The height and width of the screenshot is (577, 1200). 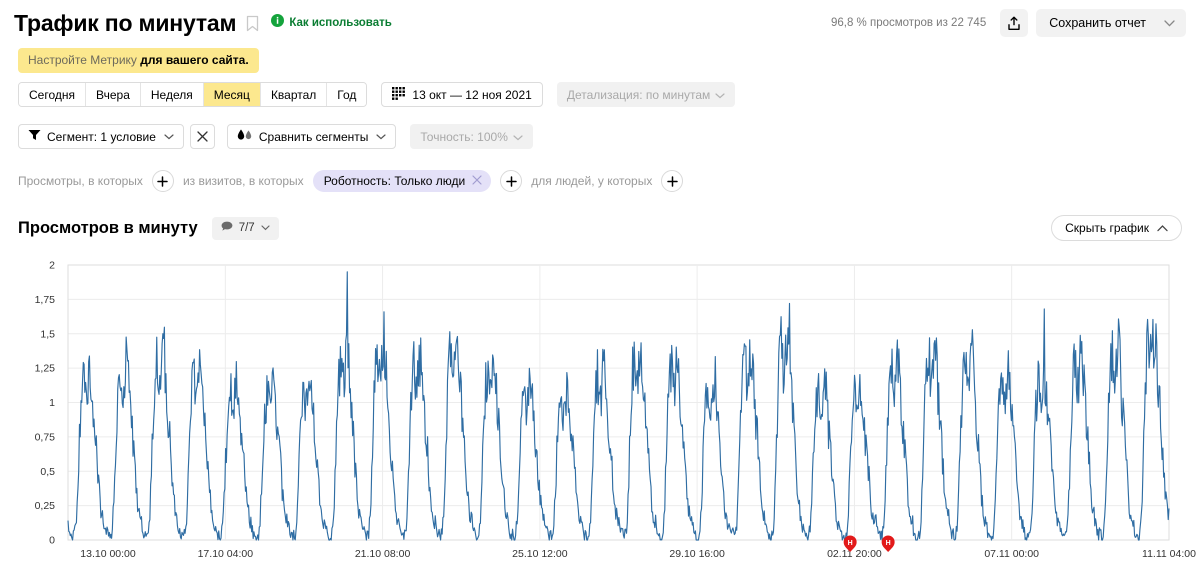 What do you see at coordinates (340, 23) in the screenshot?
I see `how-to-use-label: Как использовать` at bounding box center [340, 23].